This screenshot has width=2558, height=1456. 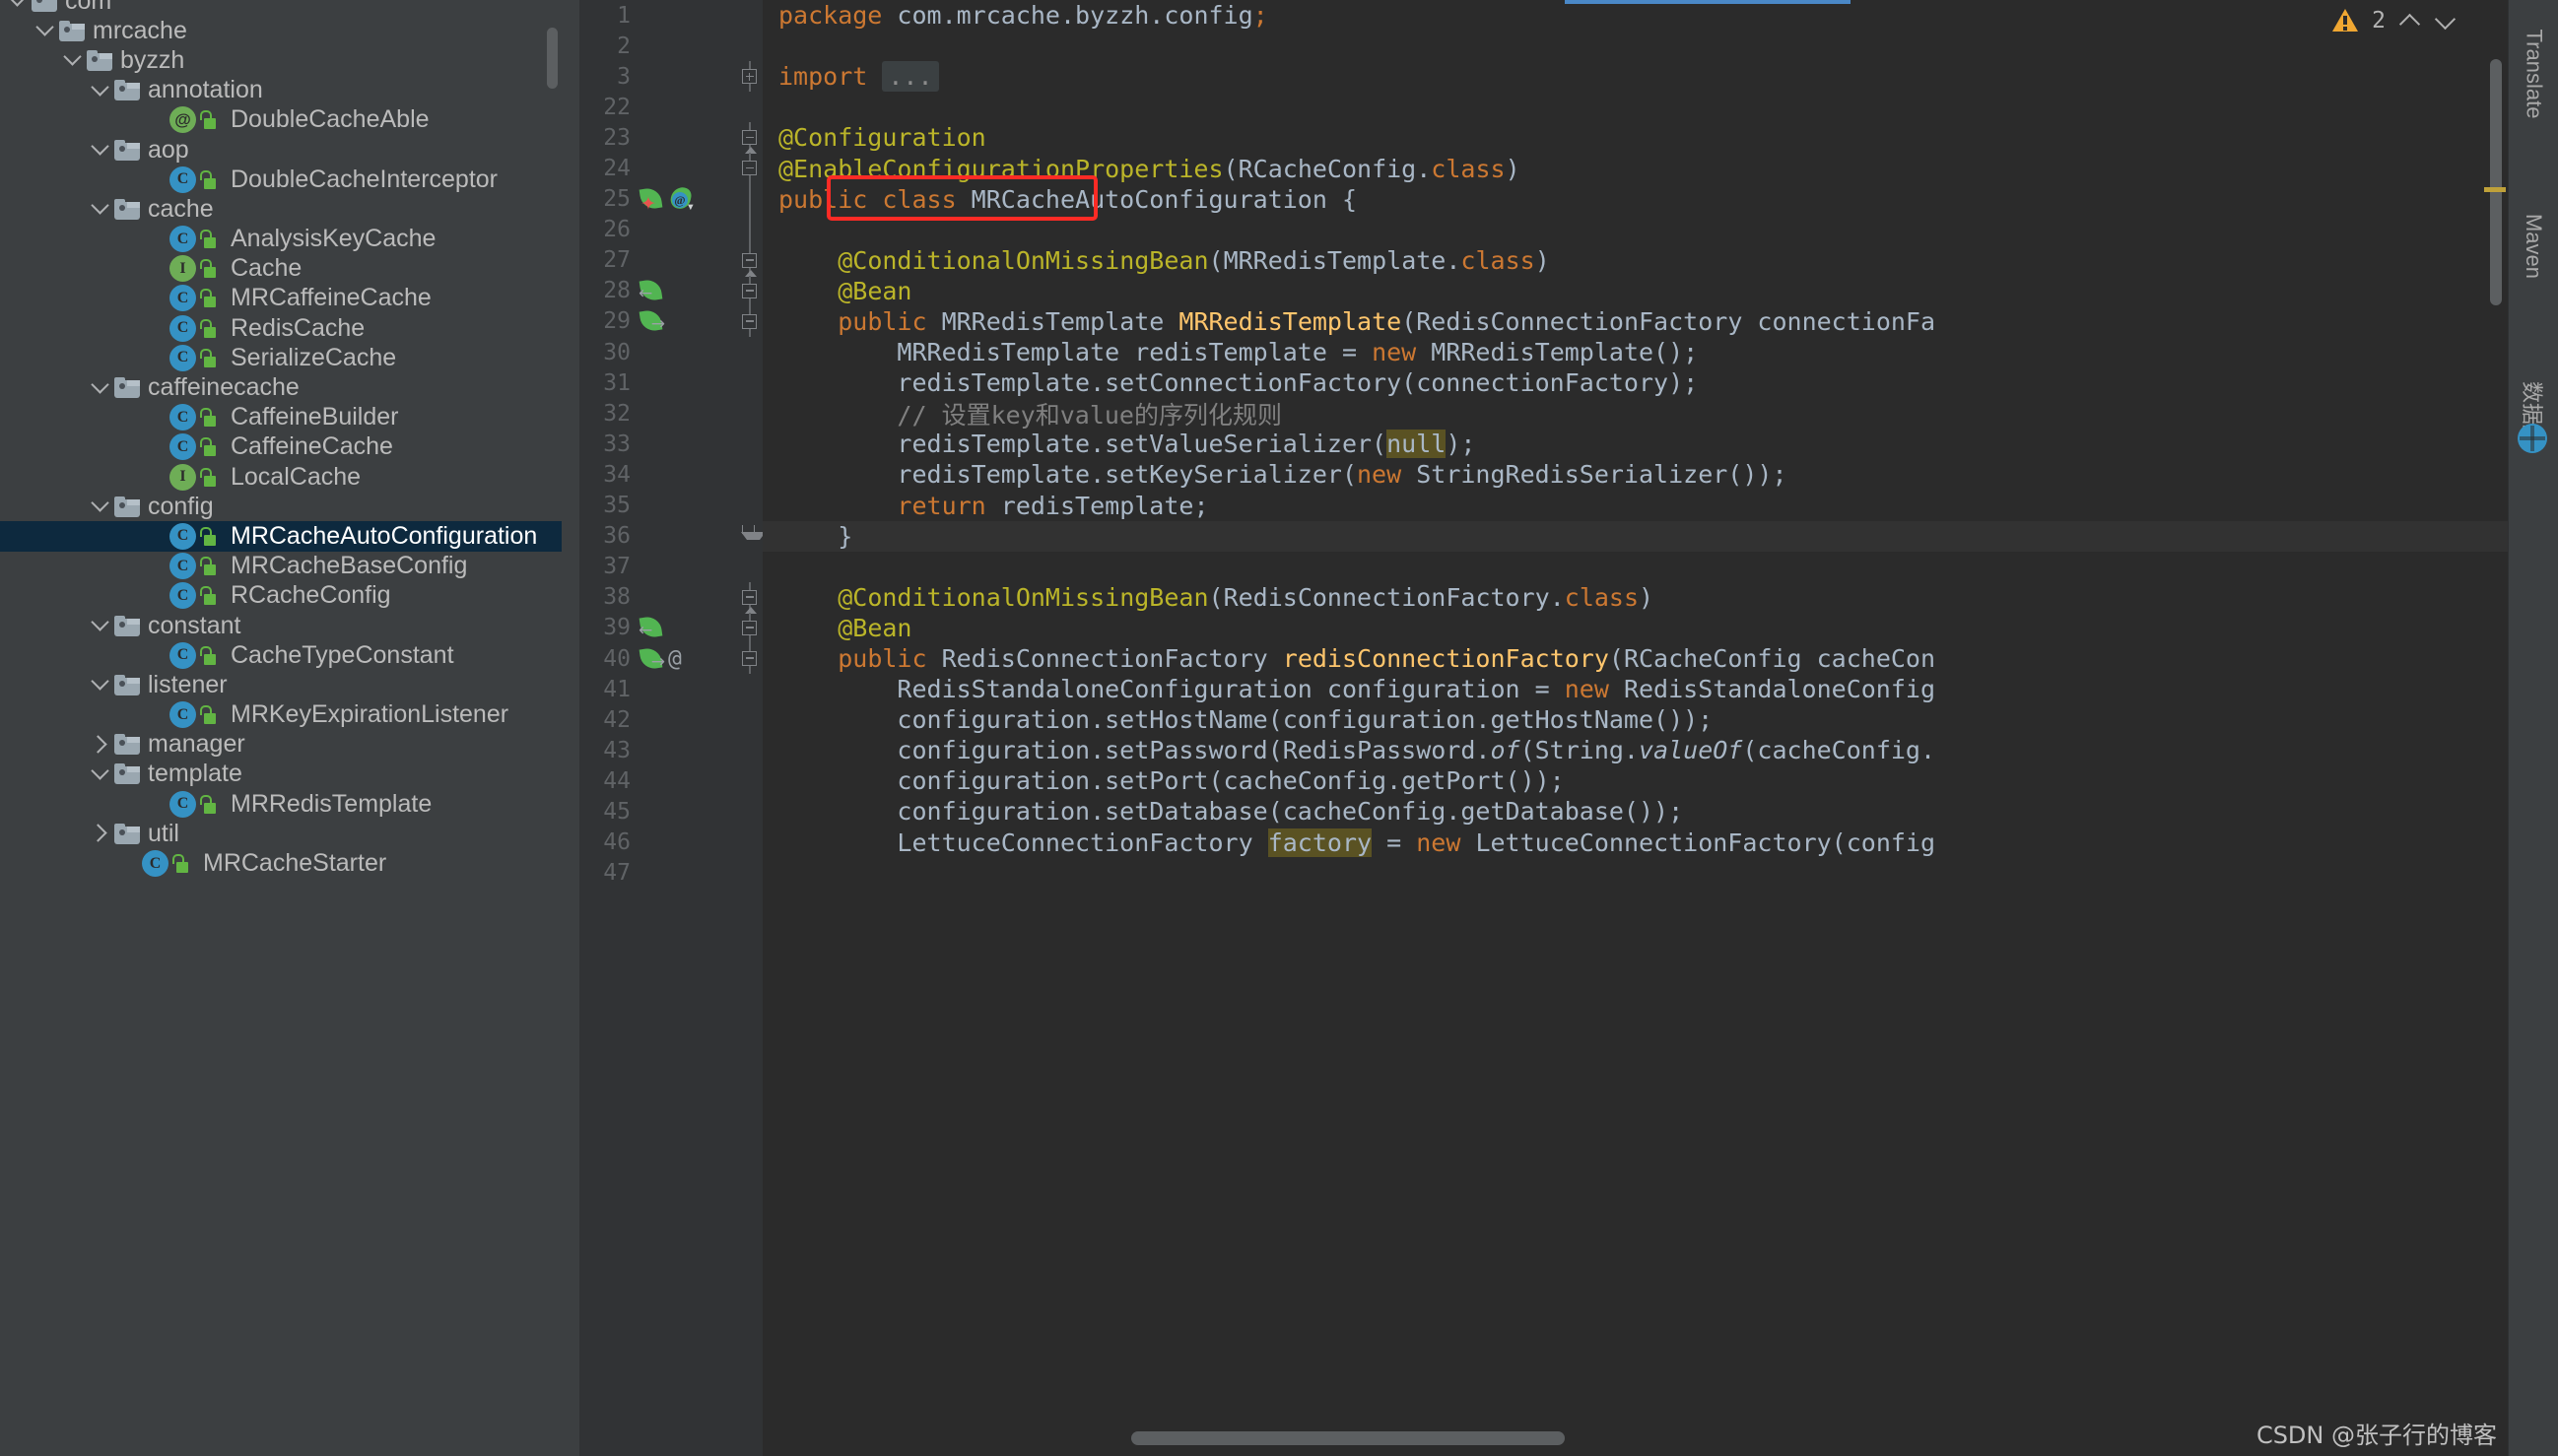 I want to click on tree-row: C AnalysisKeyCache, so click(x=281, y=239).